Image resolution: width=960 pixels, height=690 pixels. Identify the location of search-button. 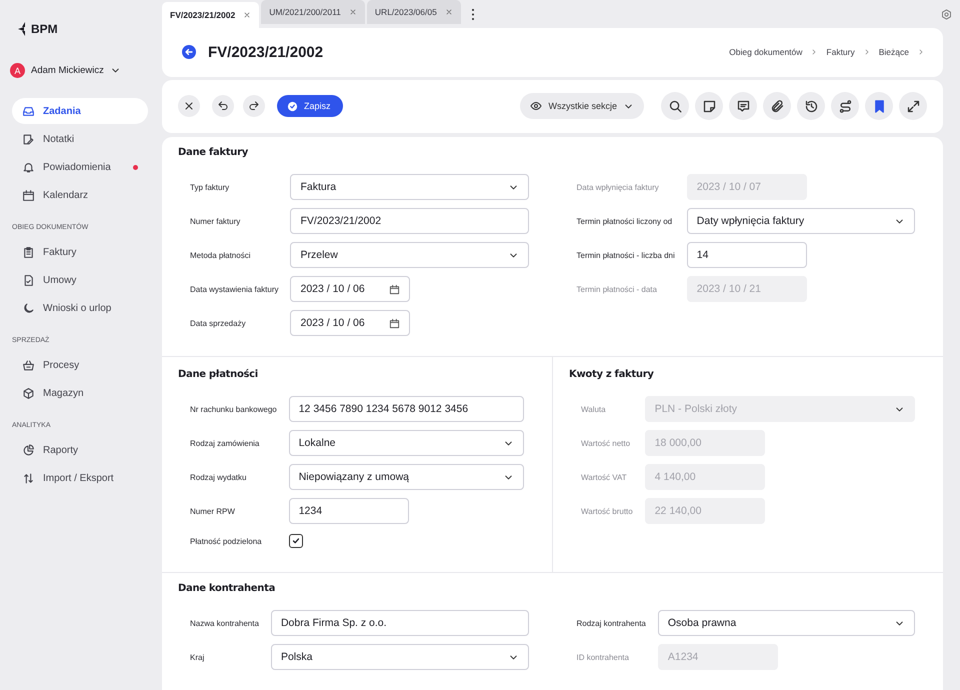
(675, 106).